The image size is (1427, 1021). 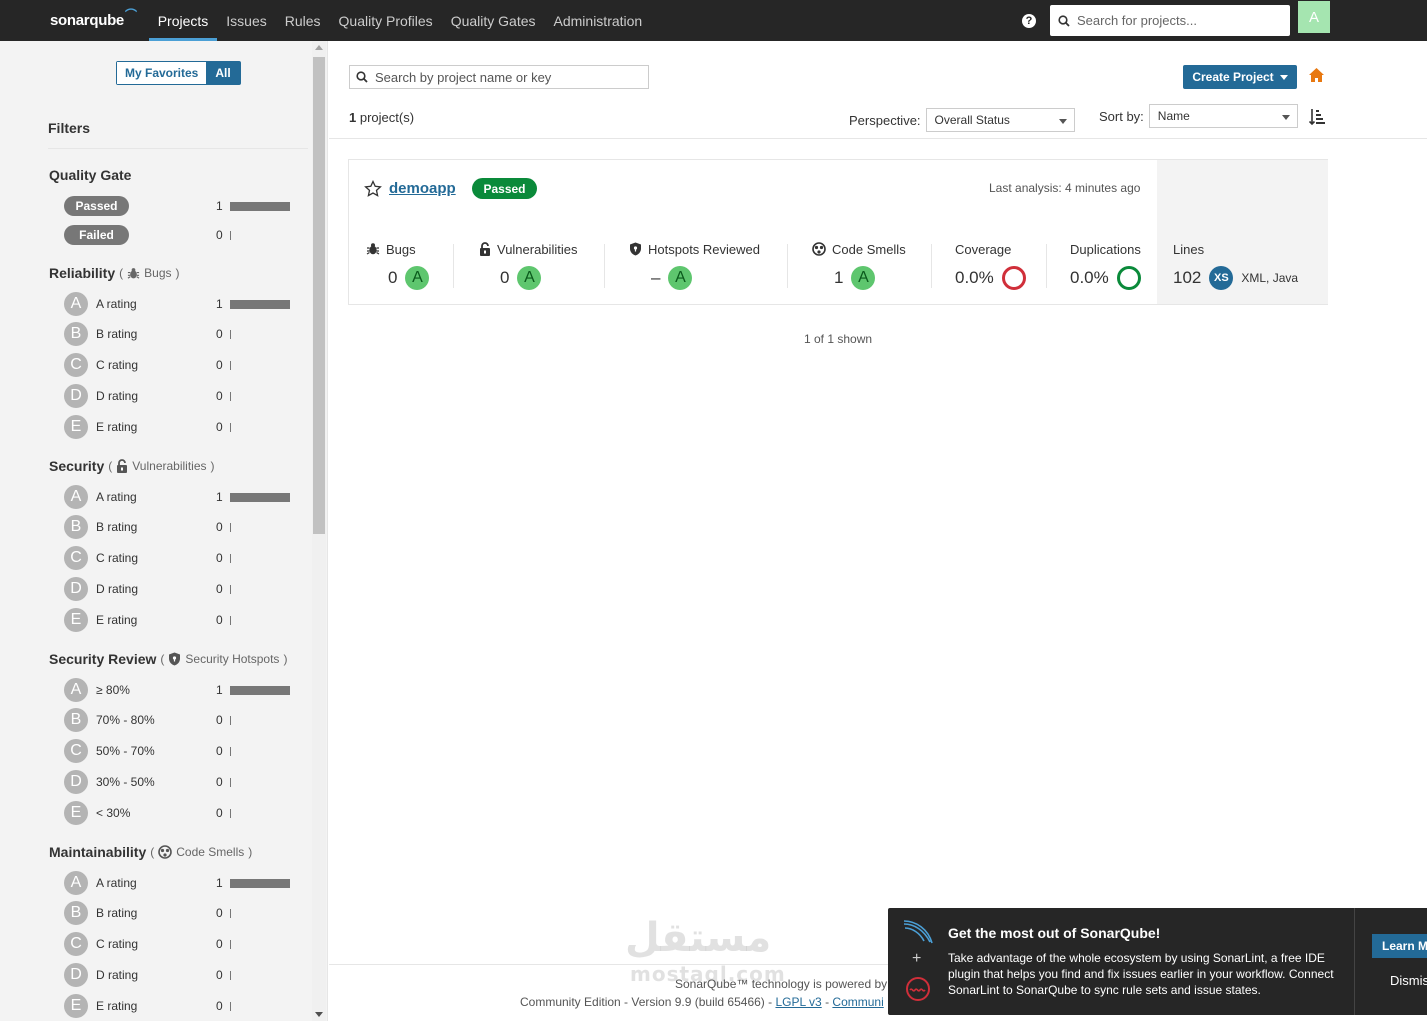 What do you see at coordinates (1408, 980) in the screenshot?
I see `dismiss-button: Dismis` at bounding box center [1408, 980].